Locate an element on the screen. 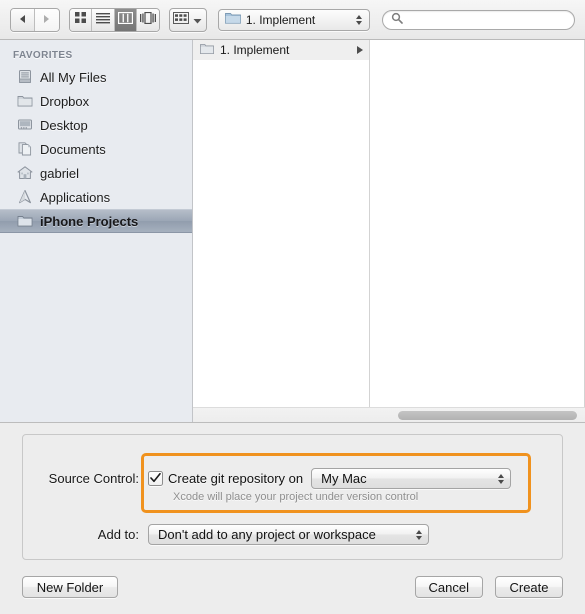  arrange-by-button is located at coordinates (188, 19).